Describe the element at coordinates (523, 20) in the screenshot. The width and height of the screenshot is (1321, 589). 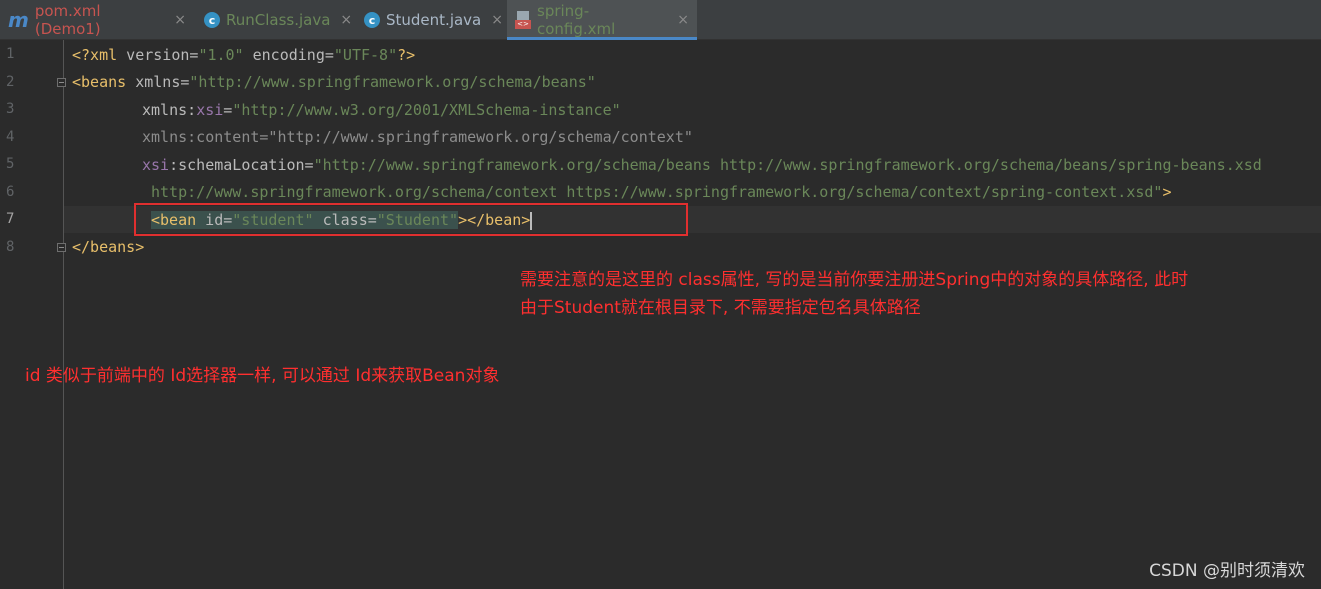
I see `xml-file-icon: <>` at that location.